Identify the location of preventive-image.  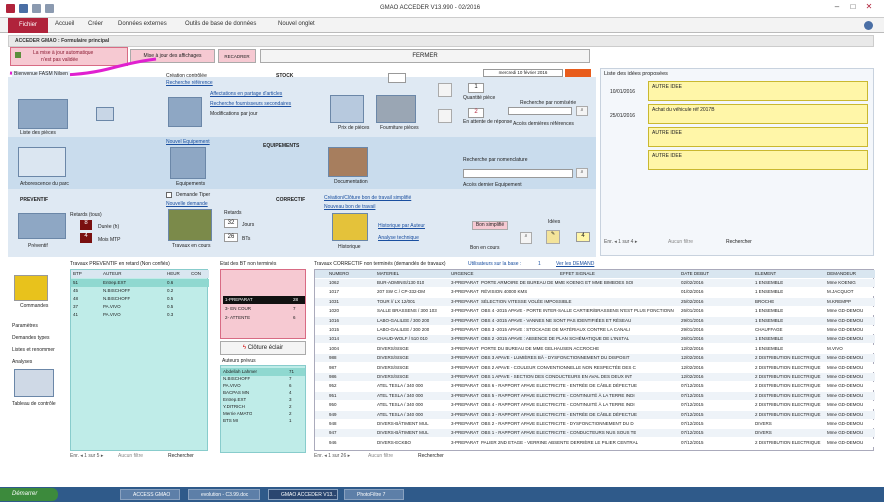
(42, 226).